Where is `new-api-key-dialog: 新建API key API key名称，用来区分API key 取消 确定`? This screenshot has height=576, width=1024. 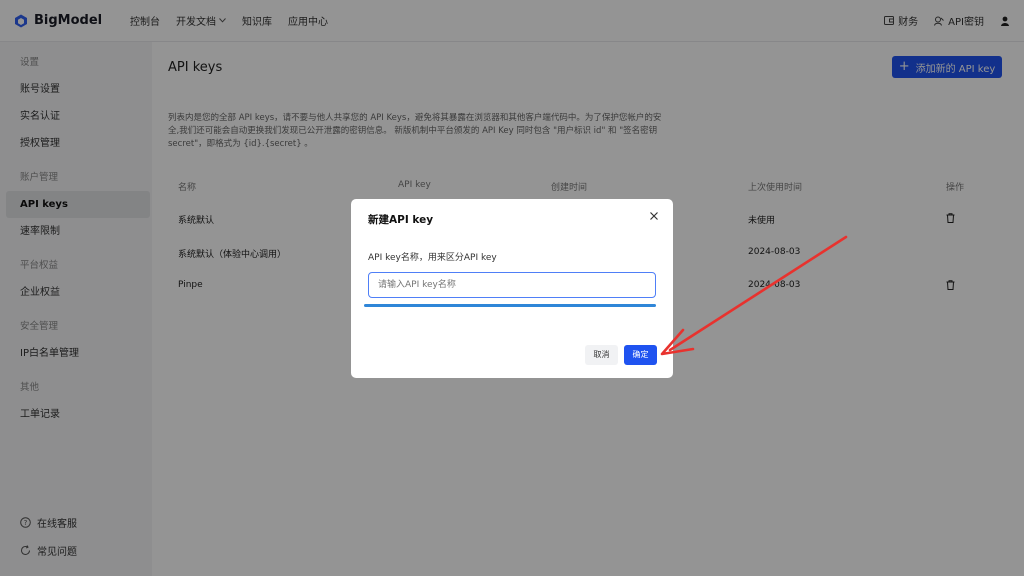 new-api-key-dialog: 新建API key API key名称，用来区分API key 取消 确定 is located at coordinates (512, 288).